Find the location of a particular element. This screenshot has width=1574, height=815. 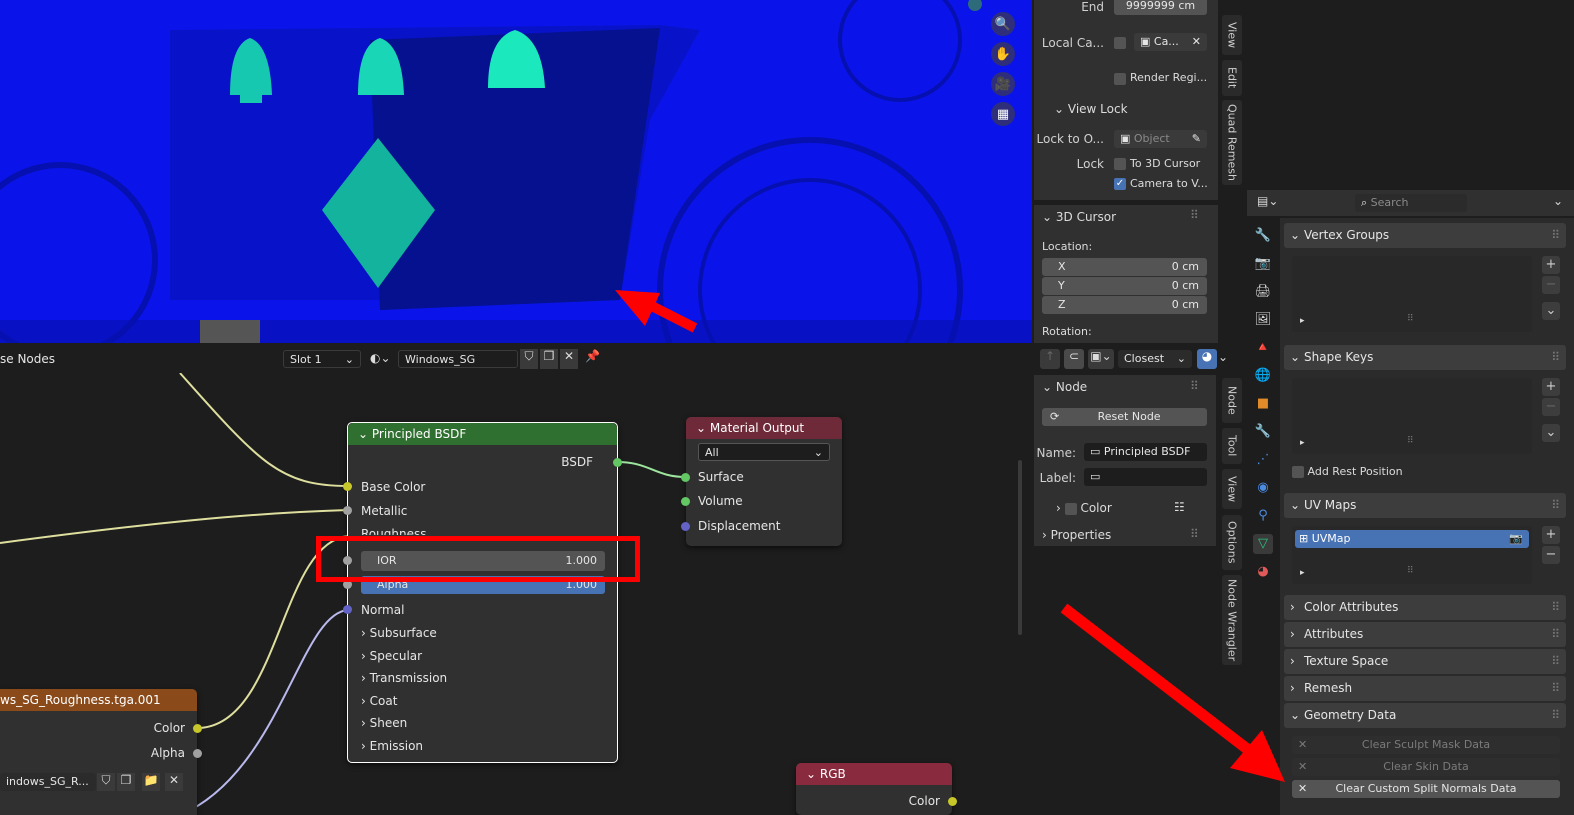

principled-bsdf-header: ⌄ Principled BSDF is located at coordinates (482, 434).